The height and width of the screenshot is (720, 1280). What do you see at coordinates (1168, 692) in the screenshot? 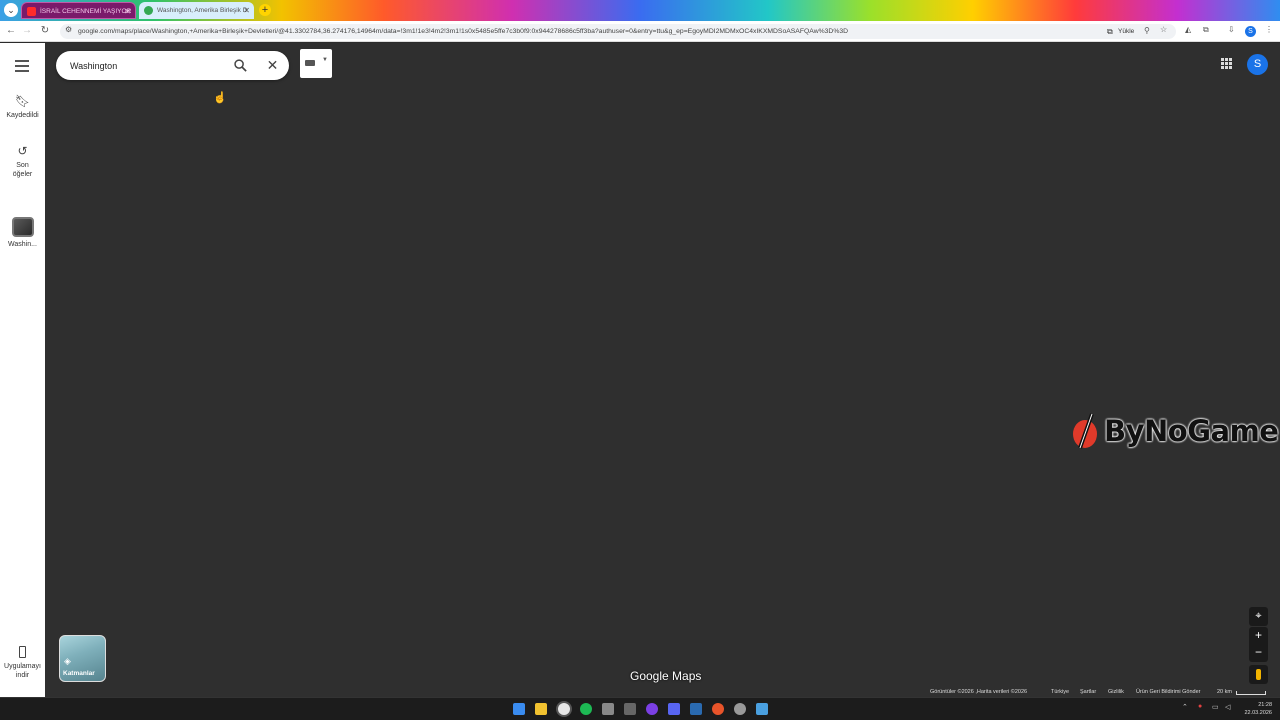
I see `feedback-link: Ürün Geri Bildirimi Gönder` at bounding box center [1168, 692].